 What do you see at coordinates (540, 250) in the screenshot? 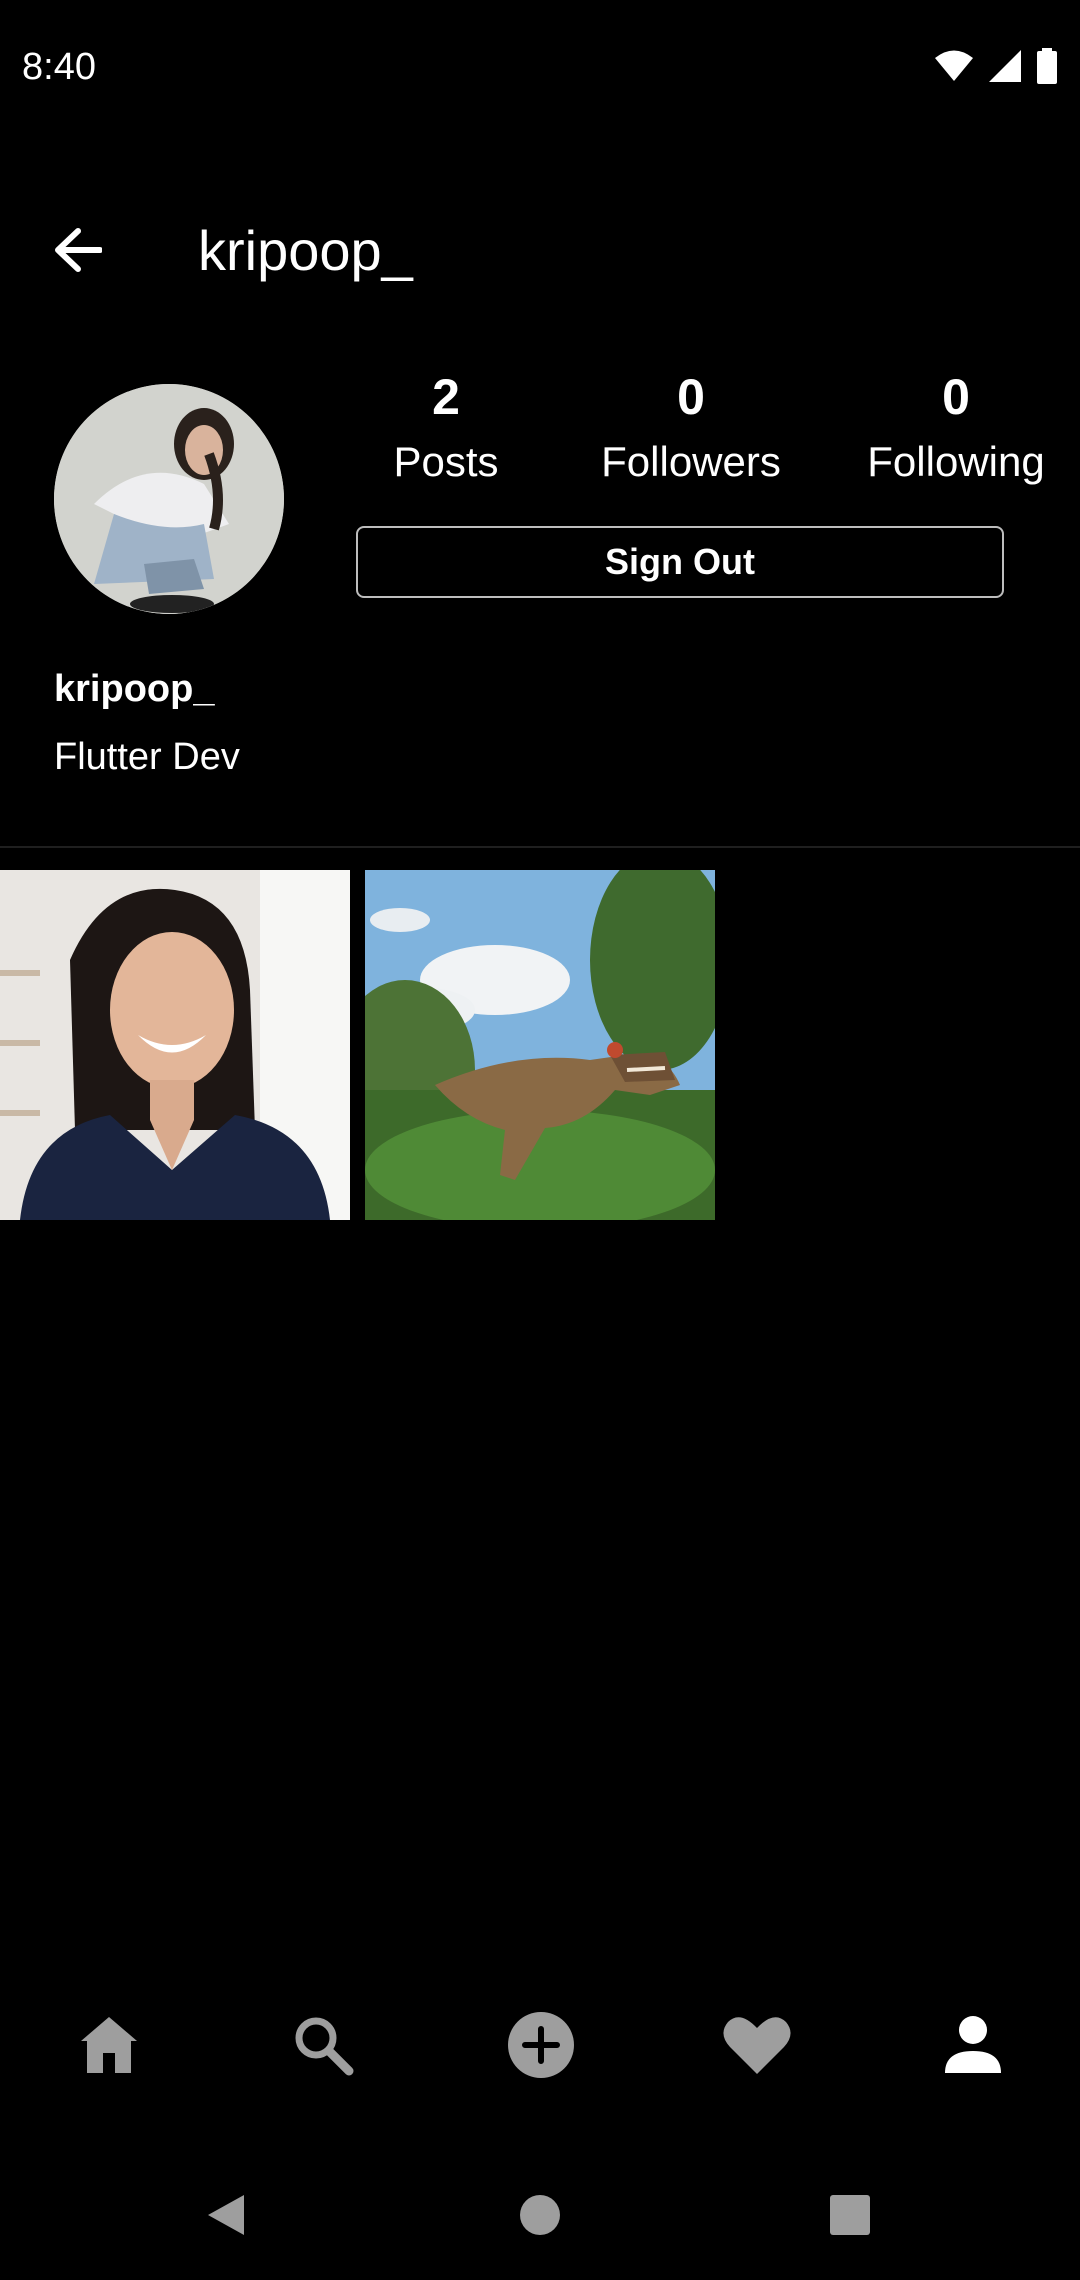
I see `app-bar: kripoop_` at bounding box center [540, 250].